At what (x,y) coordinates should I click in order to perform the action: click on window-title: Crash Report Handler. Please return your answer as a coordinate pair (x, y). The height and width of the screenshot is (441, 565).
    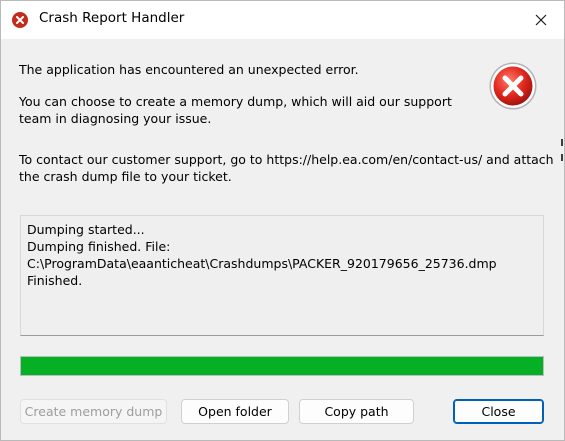
    Looking at the image, I should click on (112, 18).